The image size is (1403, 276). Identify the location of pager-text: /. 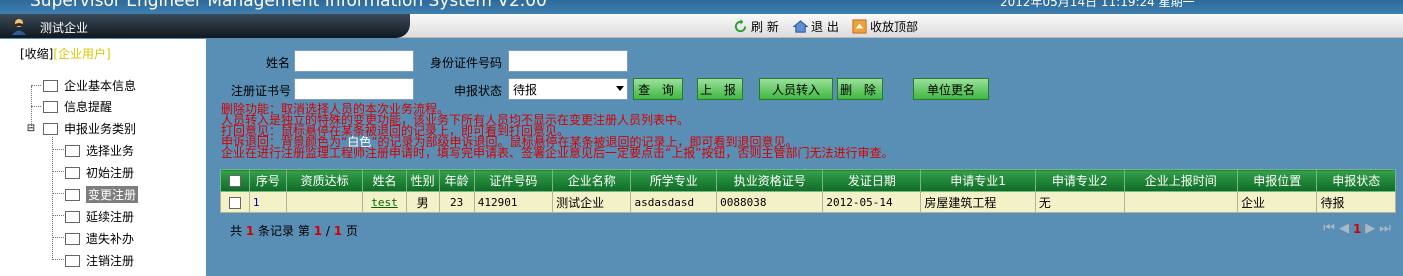
(327, 231).